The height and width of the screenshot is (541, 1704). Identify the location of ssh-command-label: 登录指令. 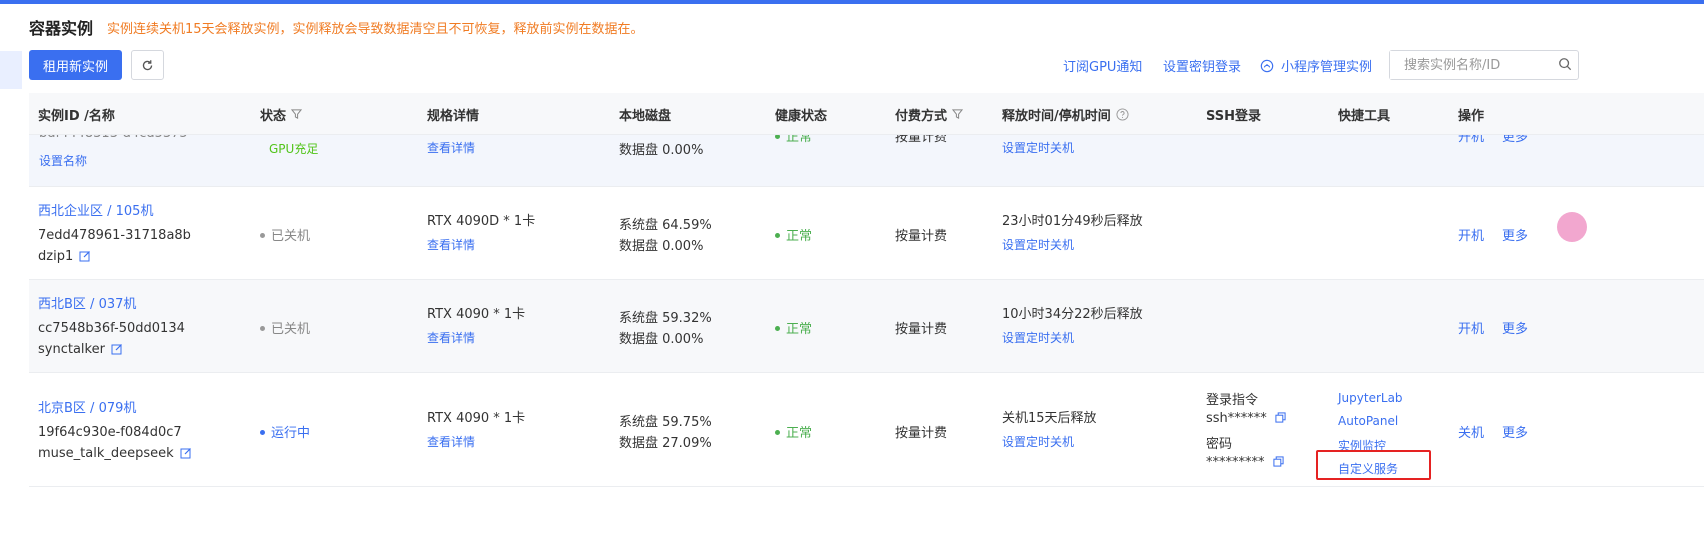
(1232, 400).